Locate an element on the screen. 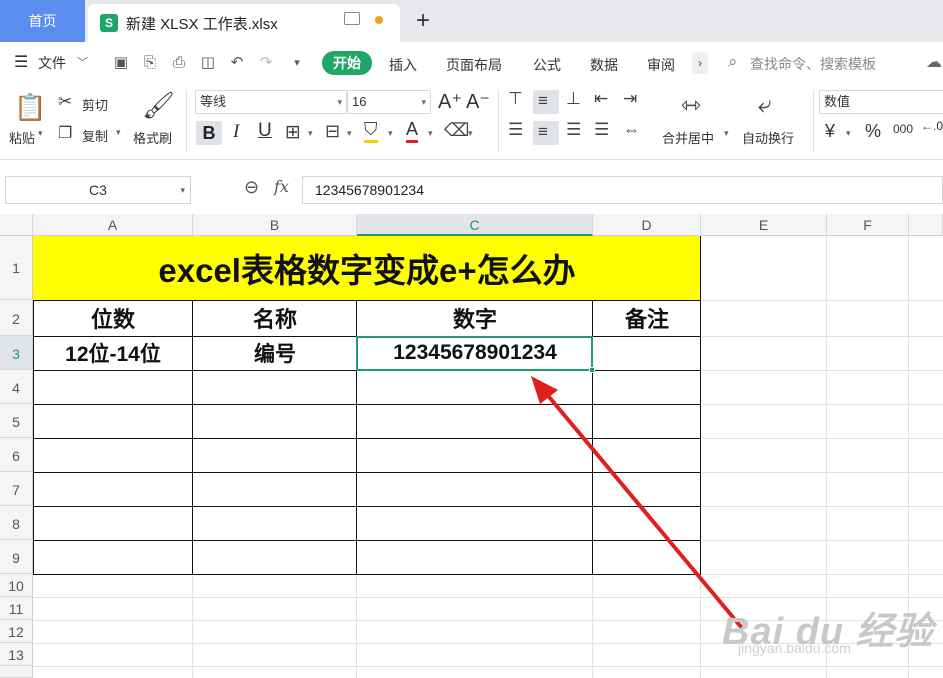 This screenshot has height=678, width=943. arrow-shaft is located at coordinates (643, 510).